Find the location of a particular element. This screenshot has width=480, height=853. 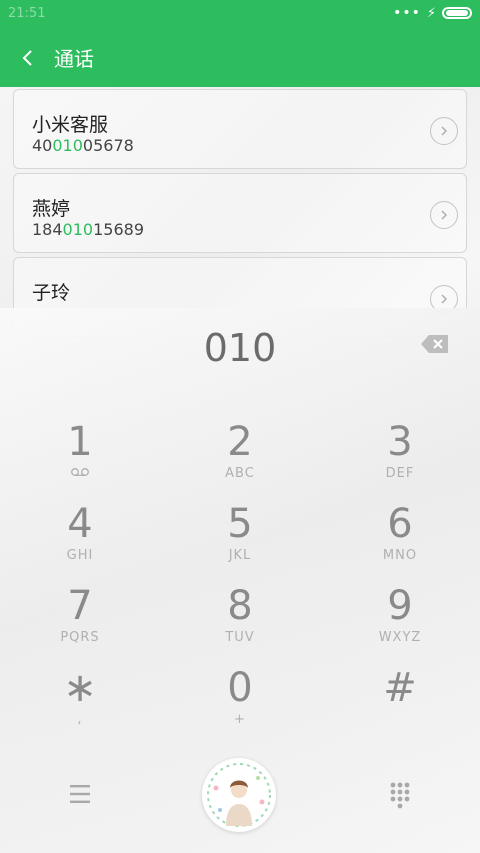

status-icons: ••• ⚡ is located at coordinates (432, 13).